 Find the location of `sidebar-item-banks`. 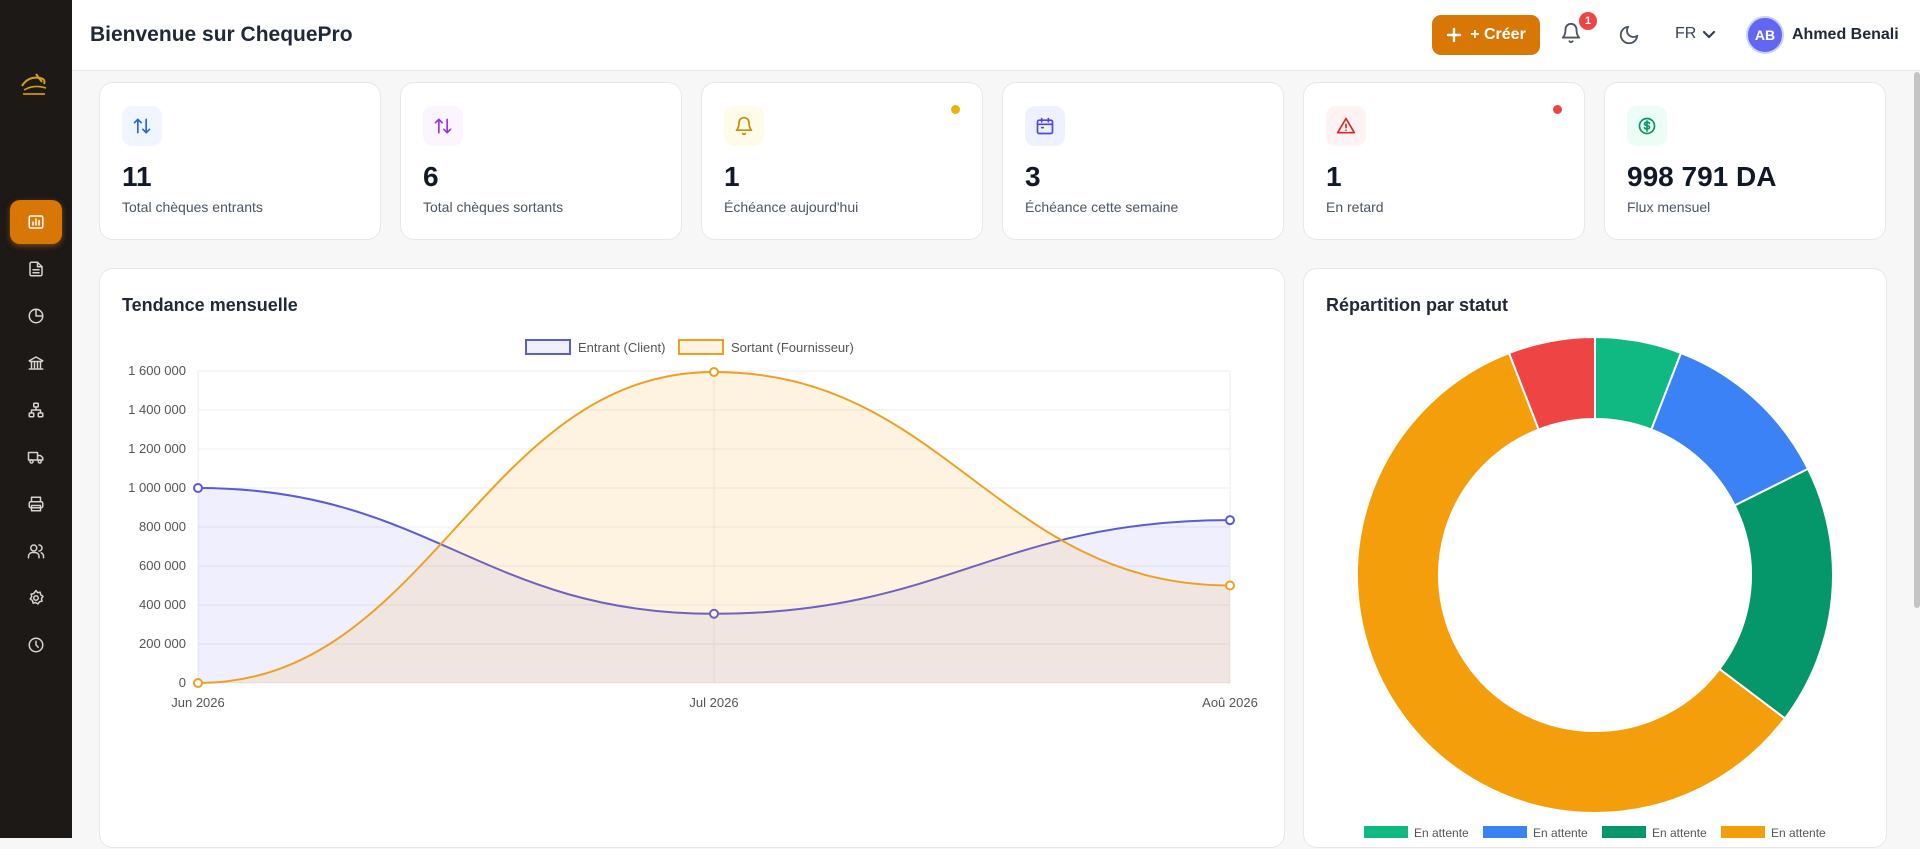

sidebar-item-banks is located at coordinates (36, 362).